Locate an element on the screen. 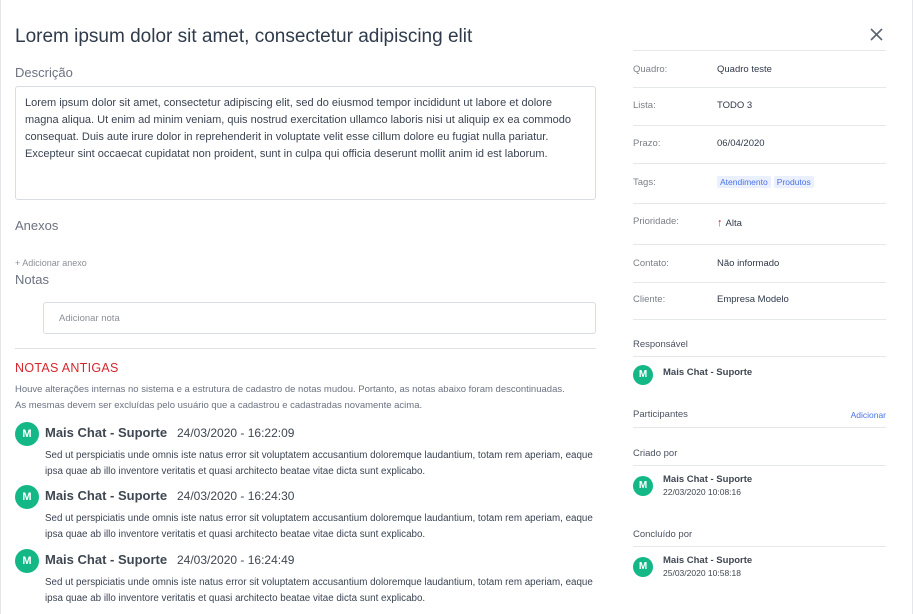 This screenshot has height=614, width=913. note-date: 24/03/2020 - 16:24:49 is located at coordinates (236, 560).